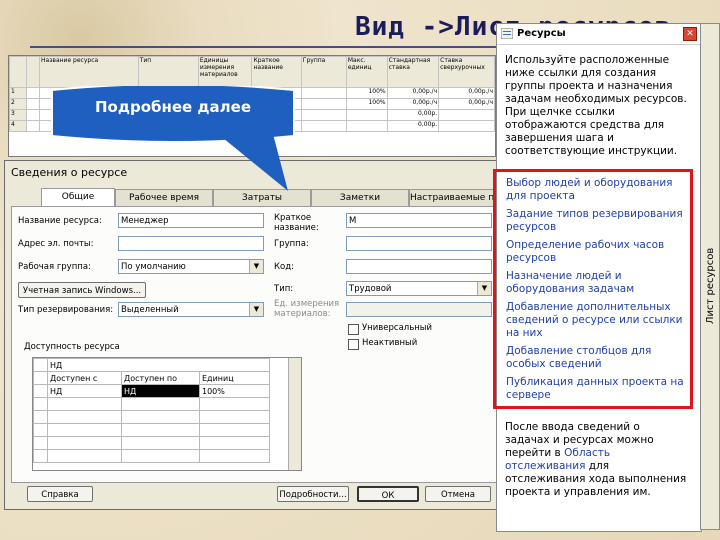  What do you see at coordinates (690, 34) in the screenshot?
I see `close-icon: ✕` at bounding box center [690, 34].